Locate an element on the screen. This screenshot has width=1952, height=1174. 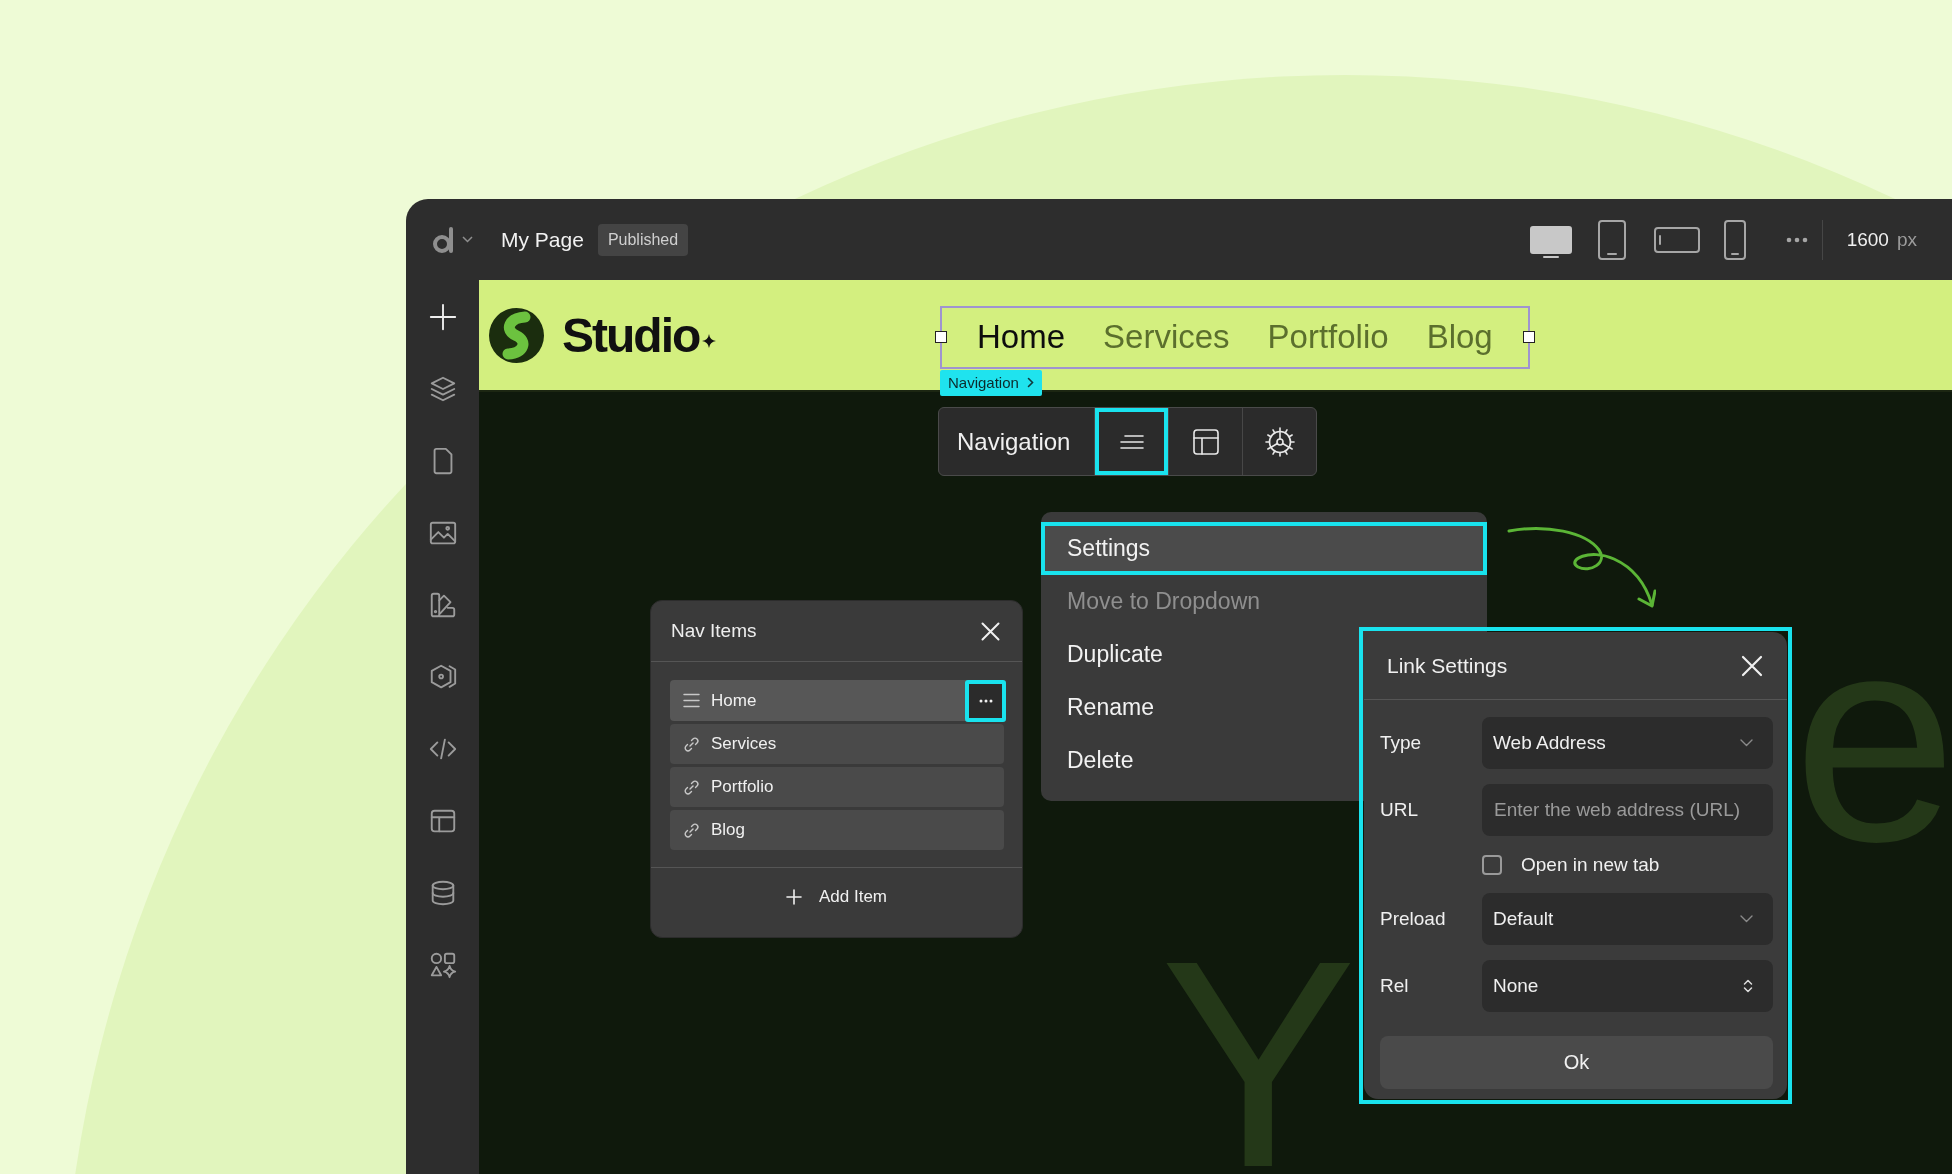
field-label: Preload is located at coordinates (1413, 919).